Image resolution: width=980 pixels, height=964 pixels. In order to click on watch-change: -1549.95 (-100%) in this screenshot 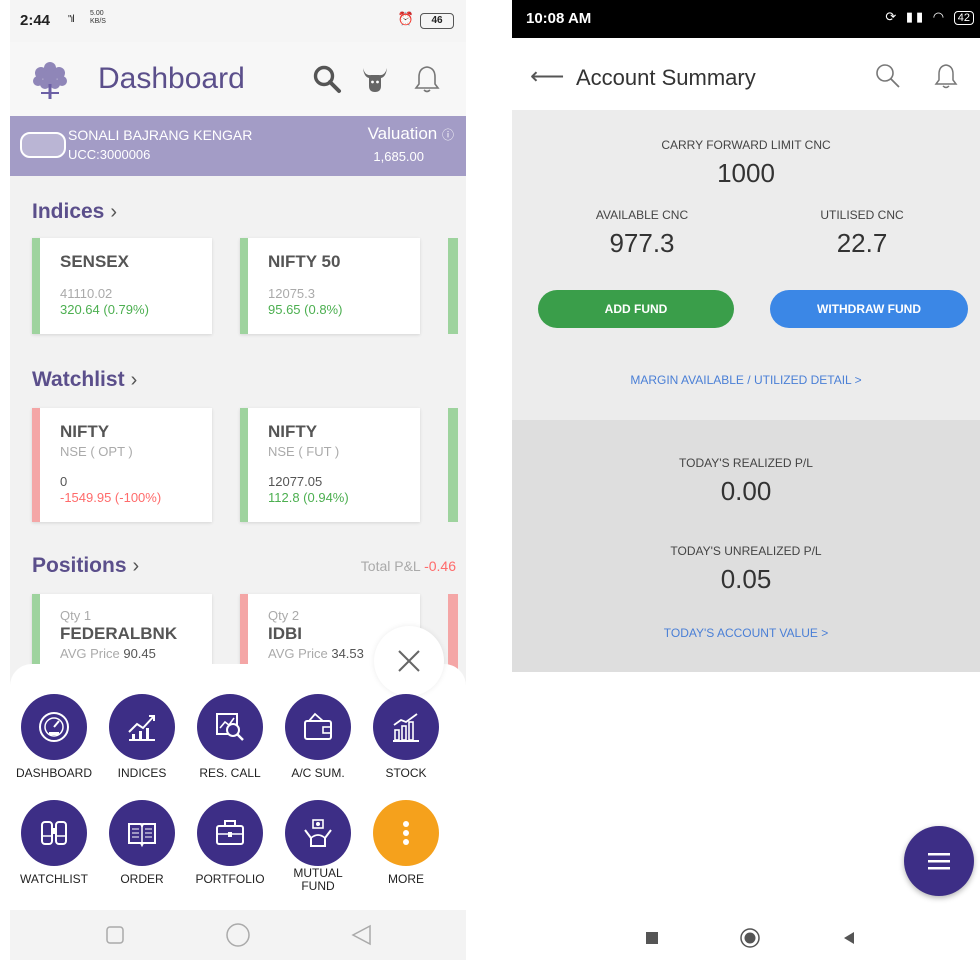, I will do `click(111, 497)`.